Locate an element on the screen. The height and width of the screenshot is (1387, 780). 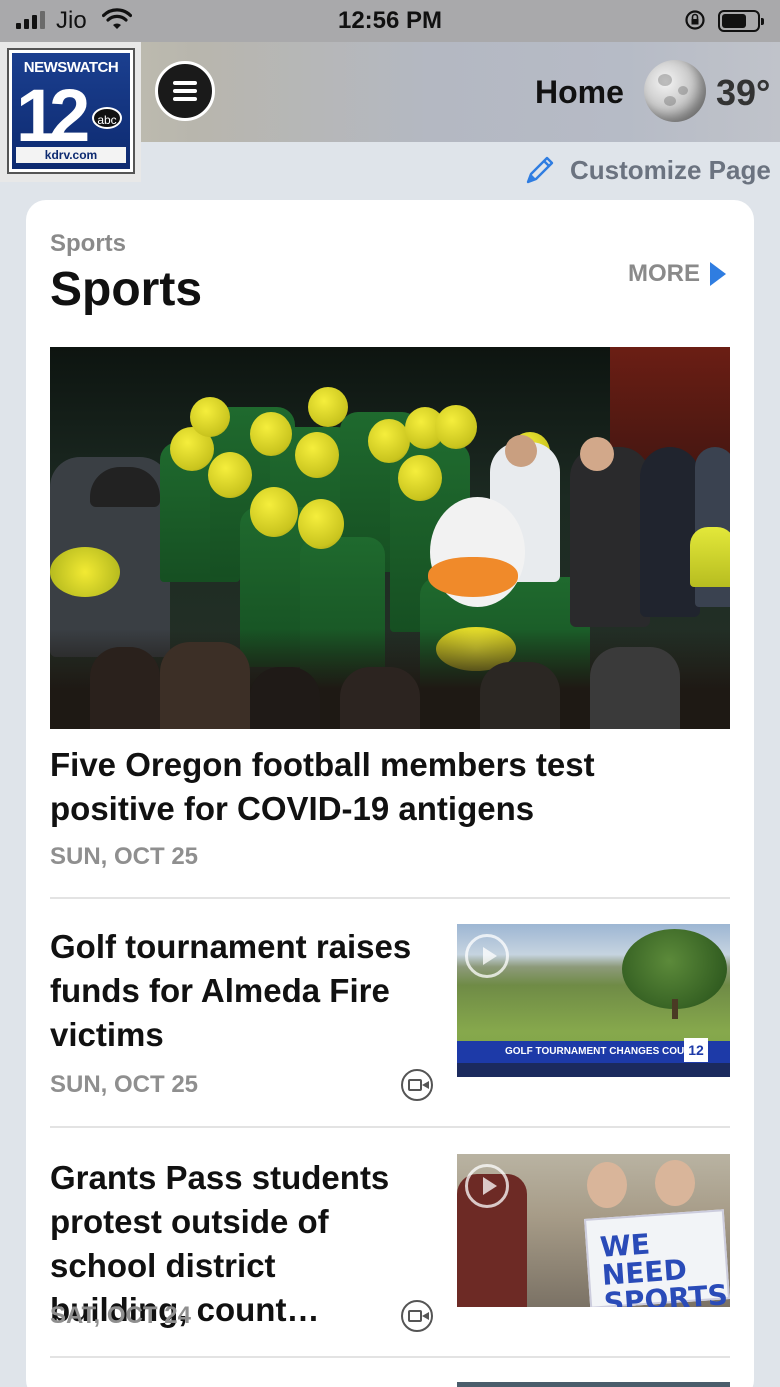
page-title: Home is located at coordinates (579, 92).